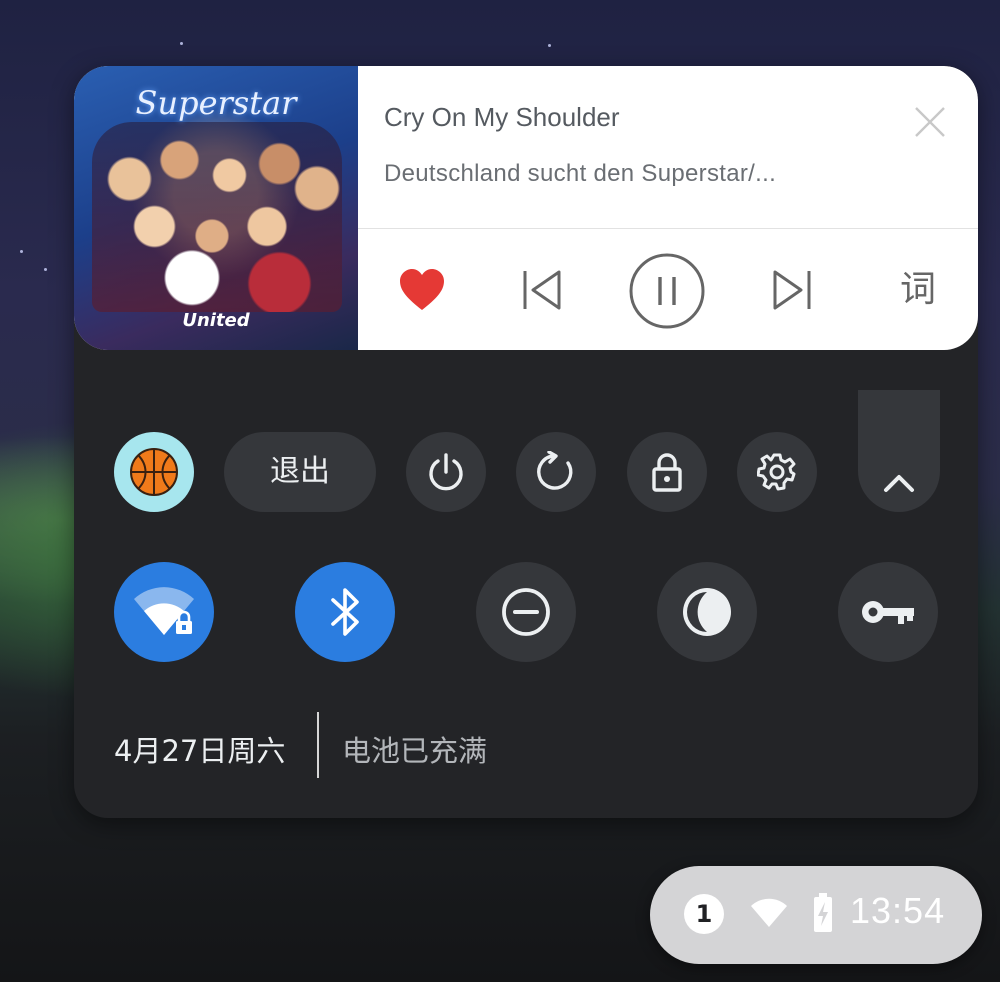 The height and width of the screenshot is (982, 1000). What do you see at coordinates (216, 103) in the screenshot?
I see `album-logo: Superstar` at bounding box center [216, 103].